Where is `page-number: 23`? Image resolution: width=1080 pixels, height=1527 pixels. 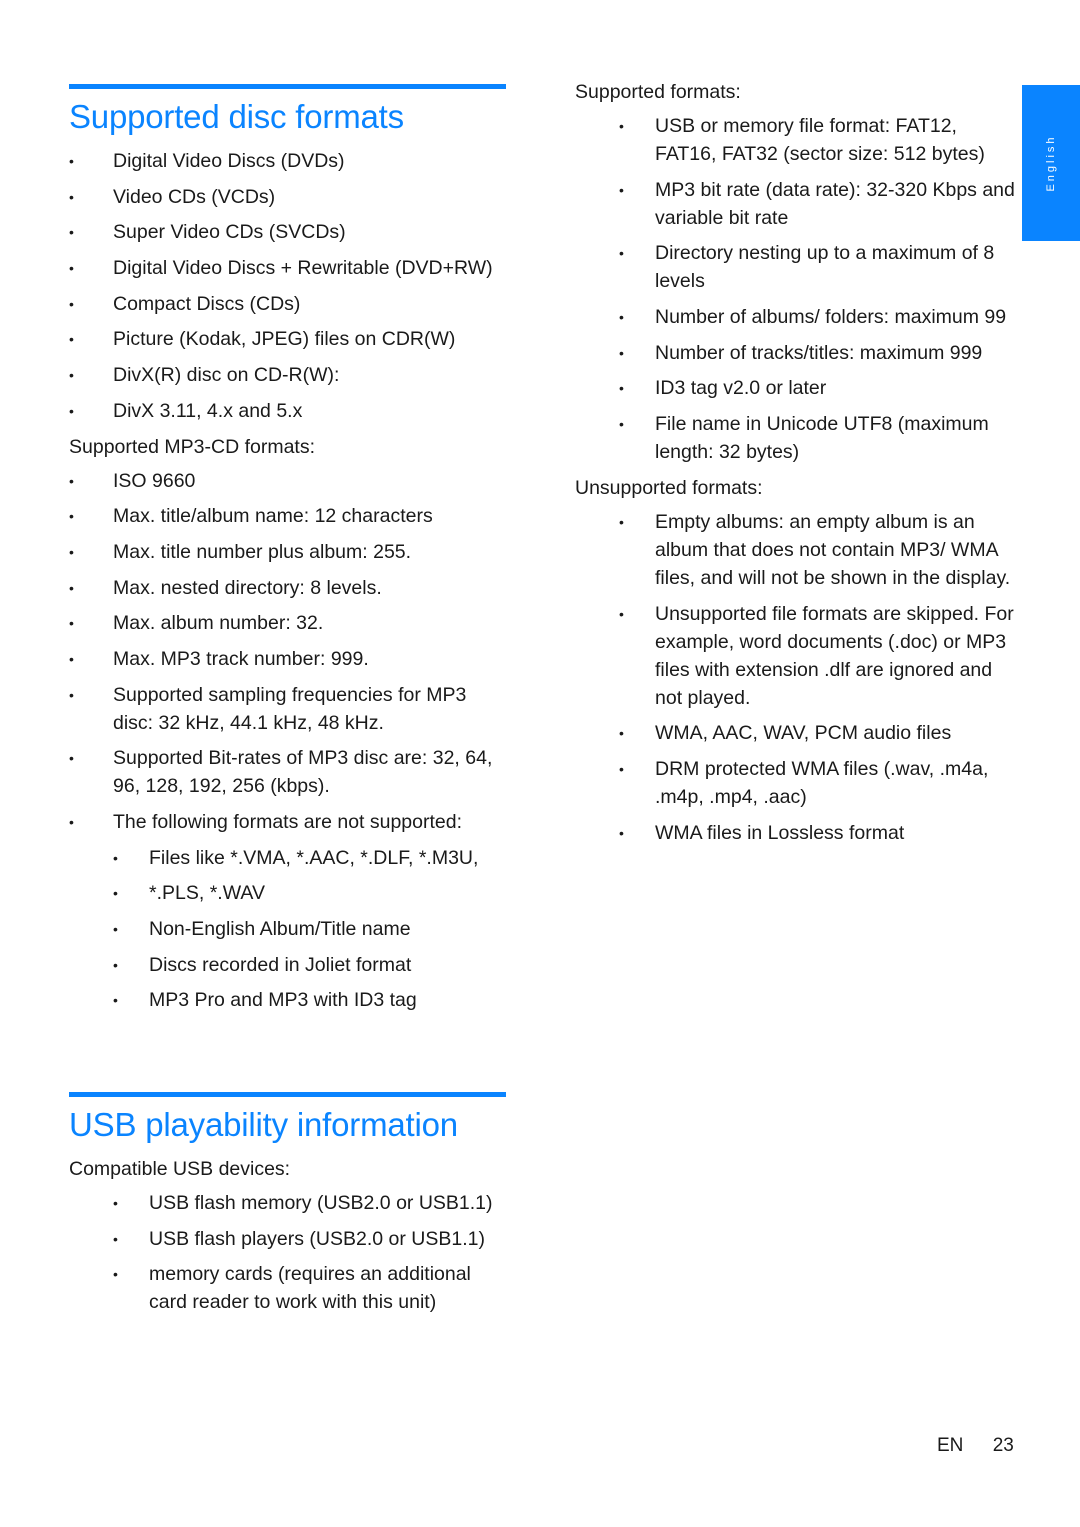
page-number: 23 is located at coordinates (1003, 1445).